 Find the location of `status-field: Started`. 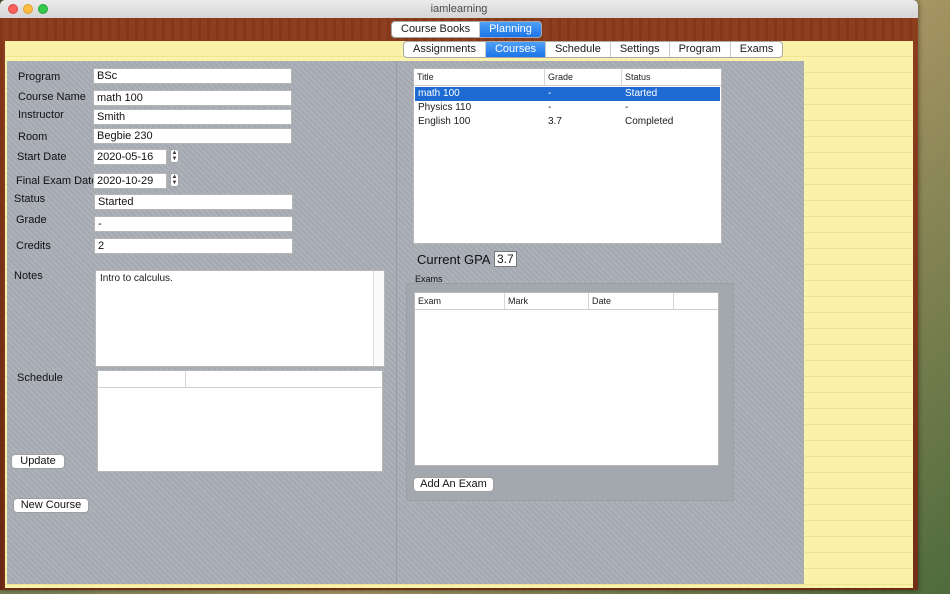

status-field: Started is located at coordinates (193, 202).